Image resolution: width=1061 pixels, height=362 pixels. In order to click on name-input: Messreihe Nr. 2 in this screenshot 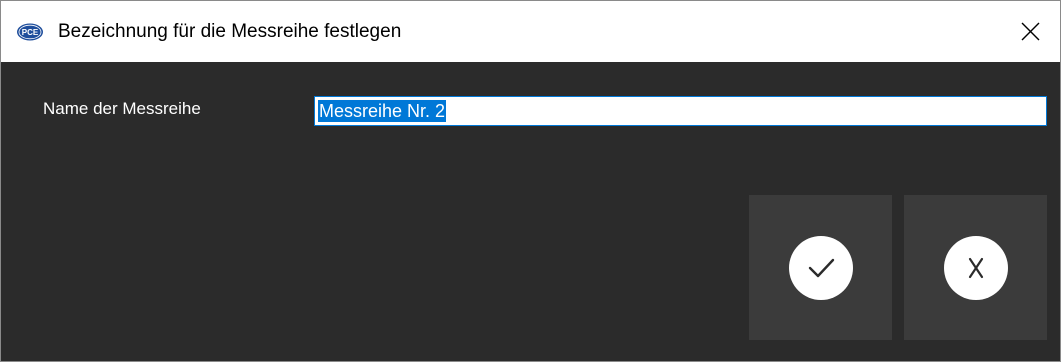, I will do `click(680, 111)`.